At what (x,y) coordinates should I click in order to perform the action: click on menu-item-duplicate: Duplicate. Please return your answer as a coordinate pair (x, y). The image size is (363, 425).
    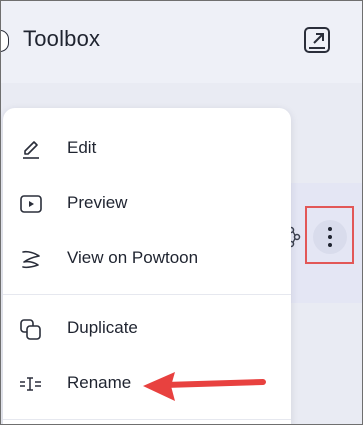
    Looking at the image, I should click on (147, 329).